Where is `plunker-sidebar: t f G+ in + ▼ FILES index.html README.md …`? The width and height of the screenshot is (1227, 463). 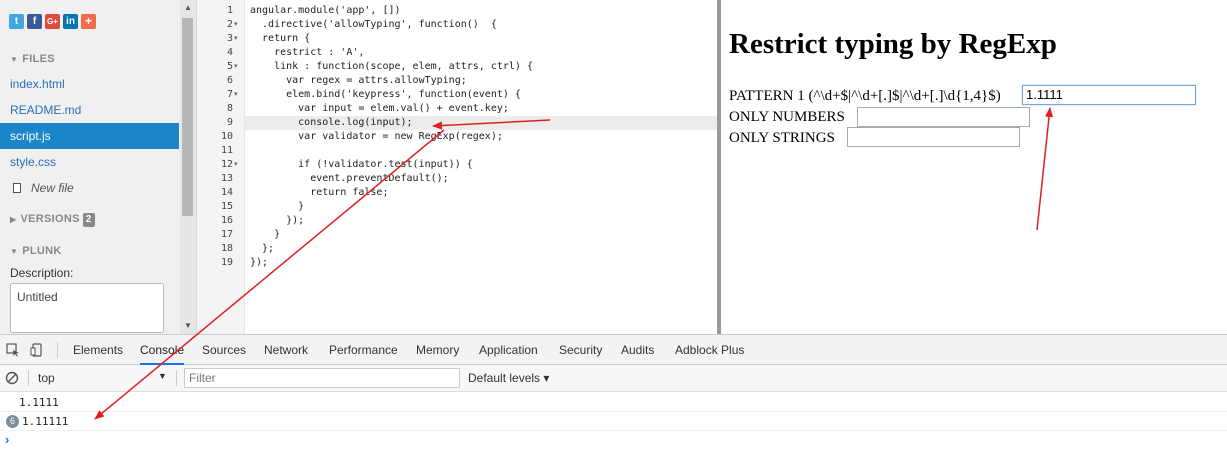 plunker-sidebar: t f G+ in + ▼ FILES index.html README.md … is located at coordinates (98, 167).